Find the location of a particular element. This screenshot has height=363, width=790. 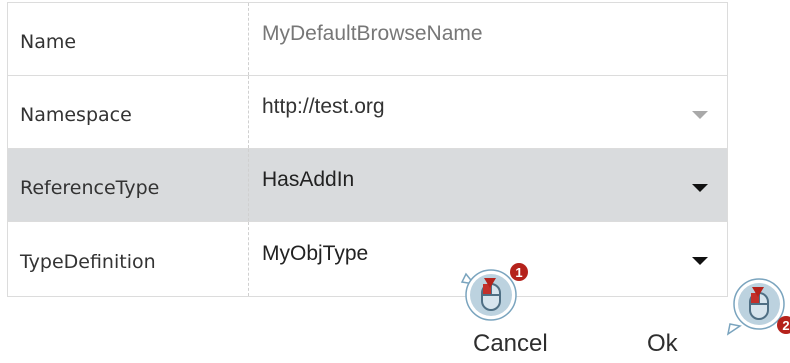

step-number: 1 is located at coordinates (518, 272).